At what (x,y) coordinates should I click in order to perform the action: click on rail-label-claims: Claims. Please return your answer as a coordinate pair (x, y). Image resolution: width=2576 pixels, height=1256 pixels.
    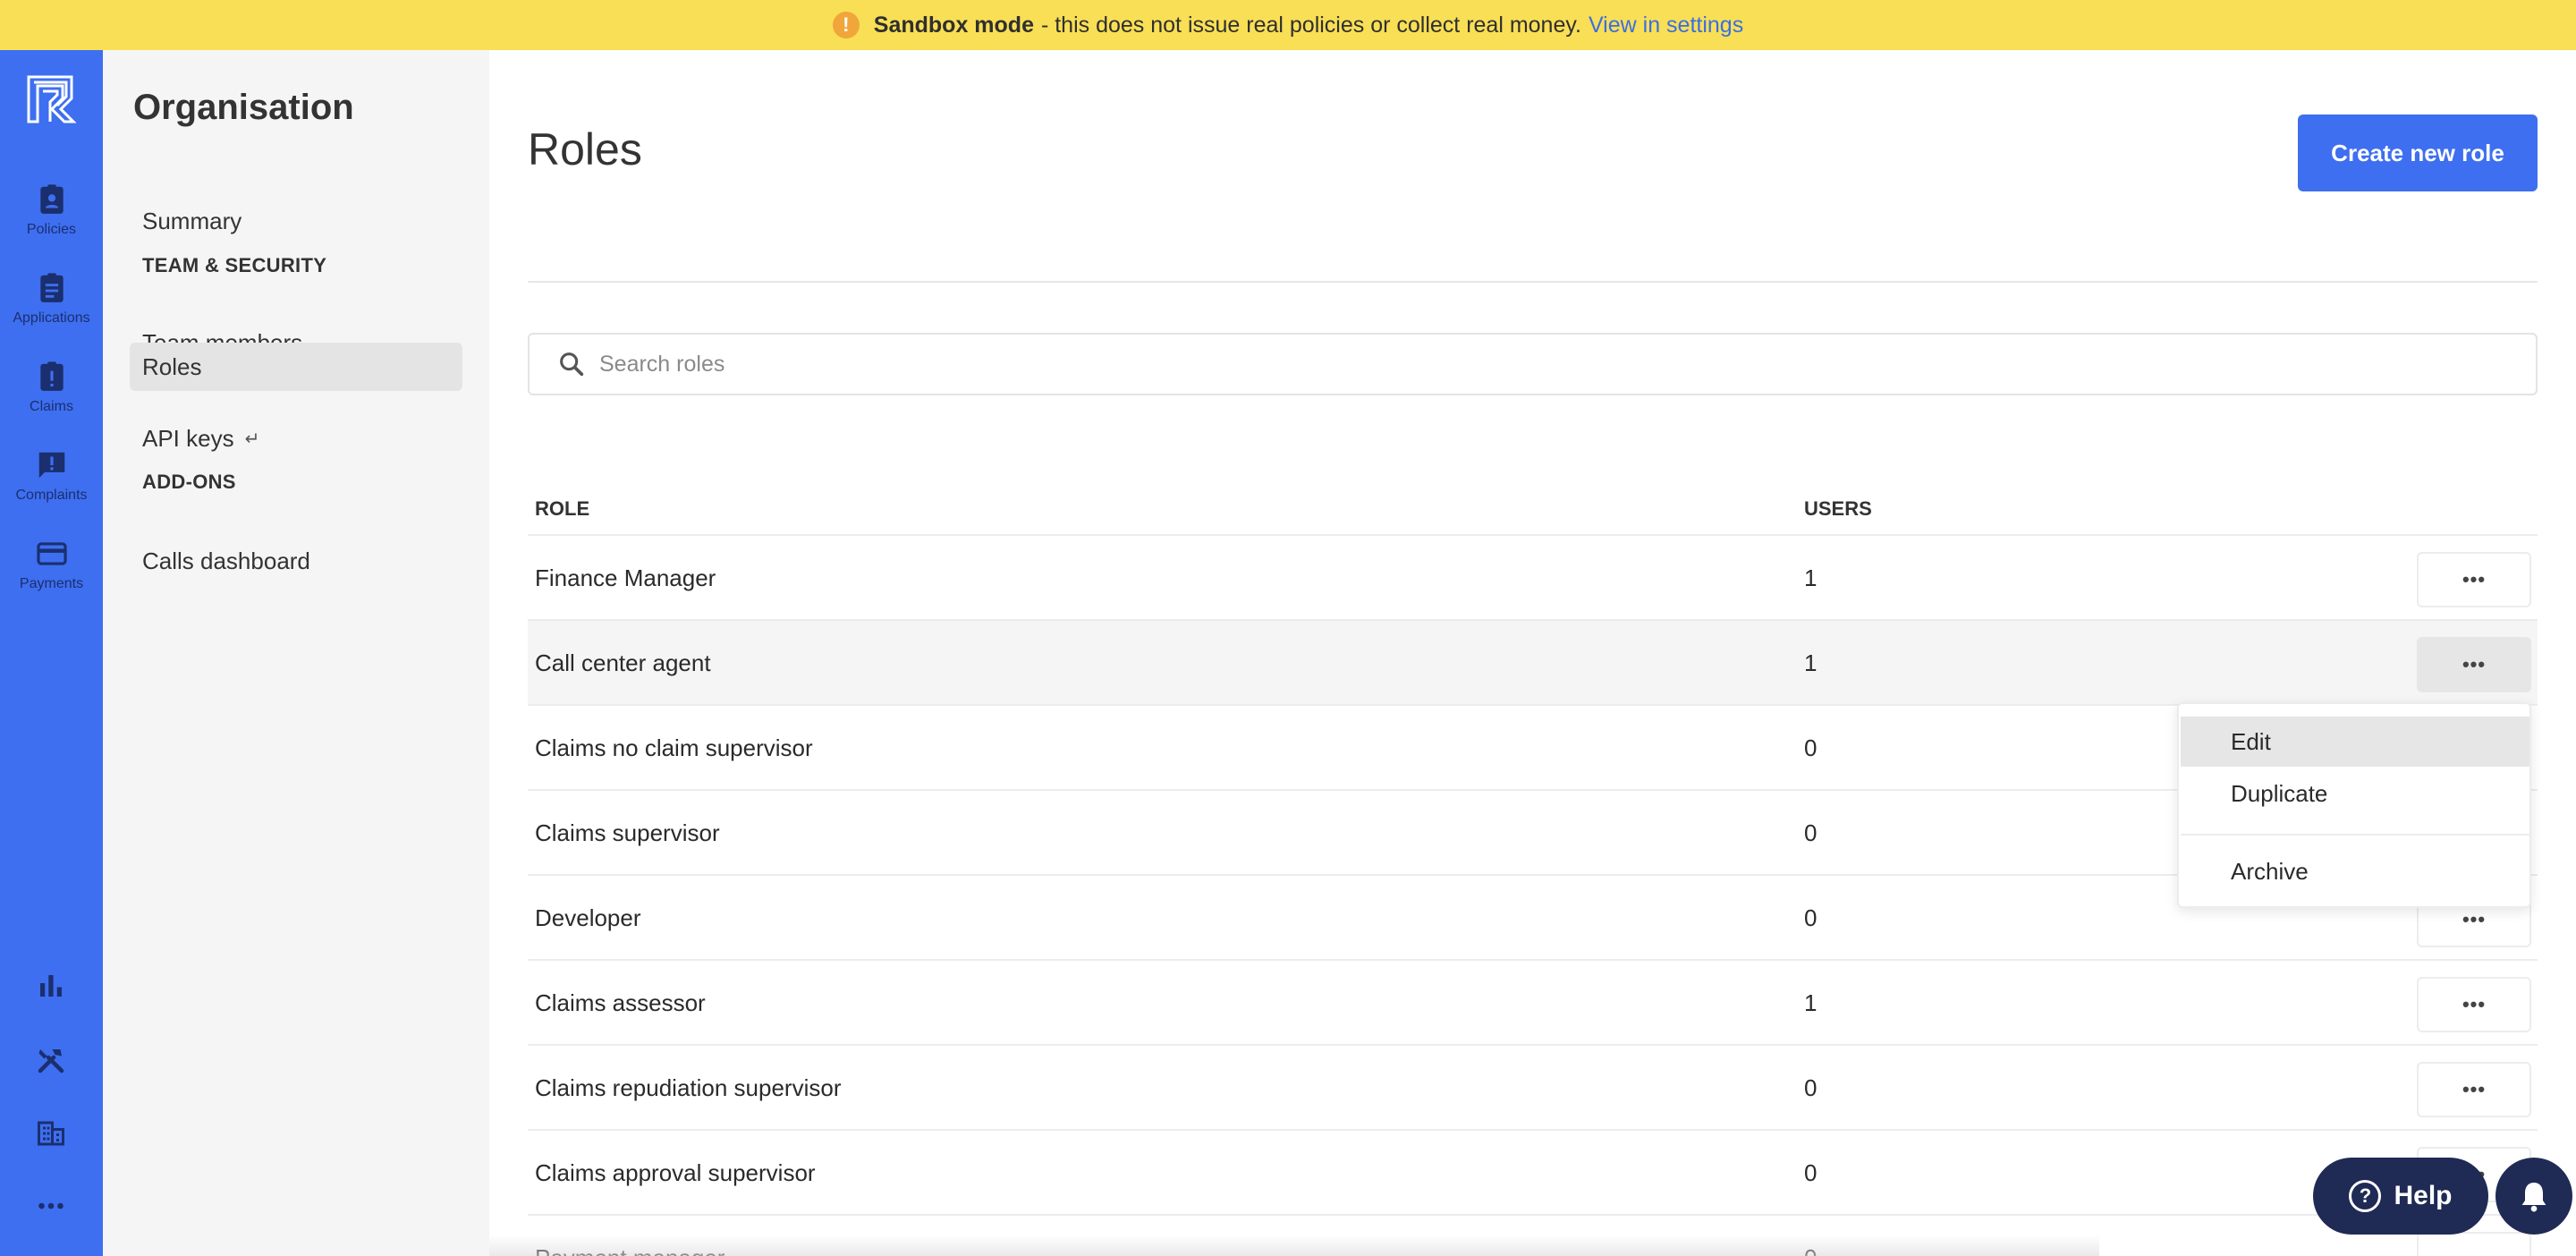
    Looking at the image, I should click on (51, 406).